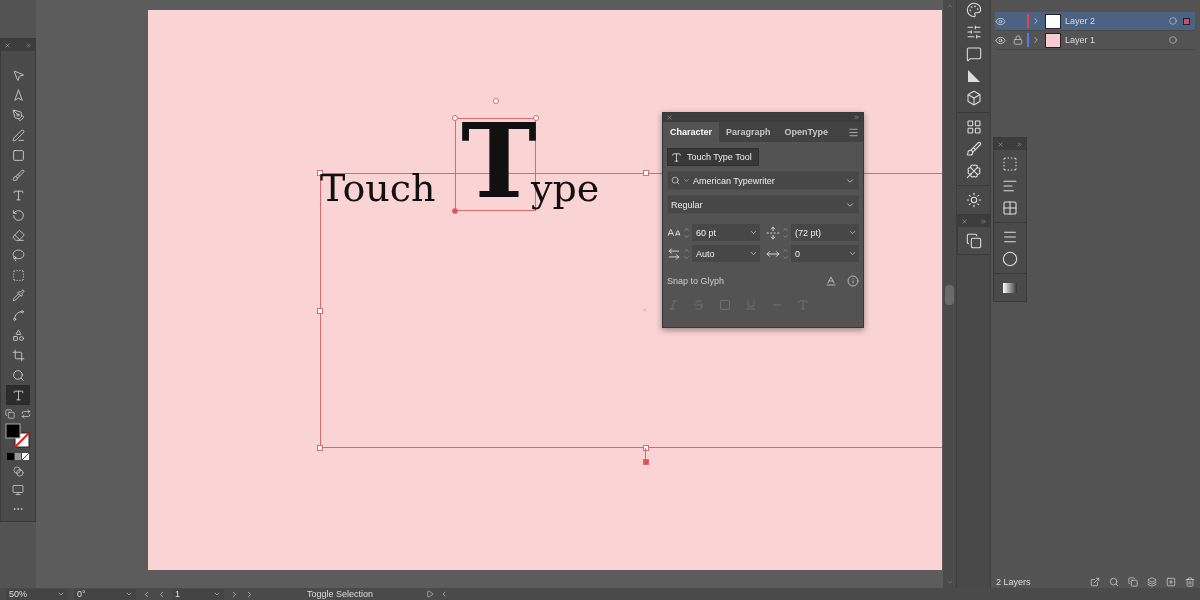 The image size is (1200, 600). What do you see at coordinates (696, 281) in the screenshot?
I see `snap-label: Snap to Glyph` at bounding box center [696, 281].